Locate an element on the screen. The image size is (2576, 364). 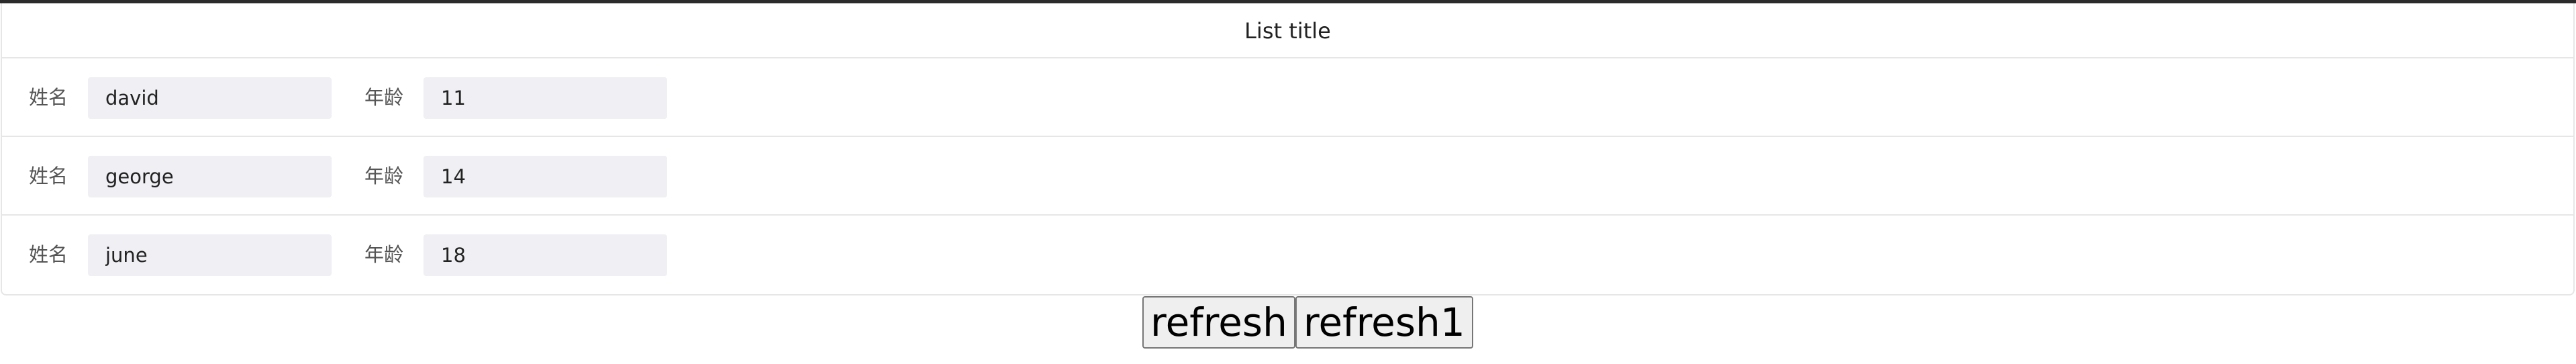
refresh1-button: refresh1 is located at coordinates (1384, 322).